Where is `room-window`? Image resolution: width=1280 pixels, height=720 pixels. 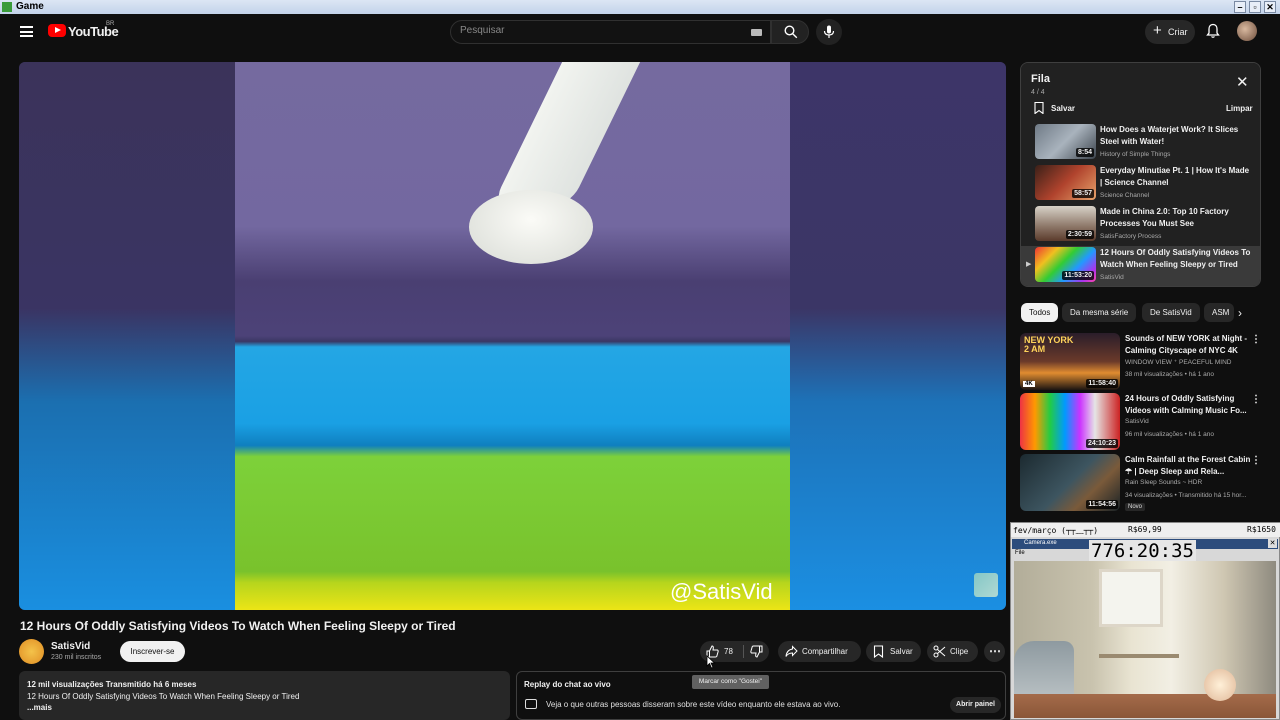 room-window is located at coordinates (1131, 598).